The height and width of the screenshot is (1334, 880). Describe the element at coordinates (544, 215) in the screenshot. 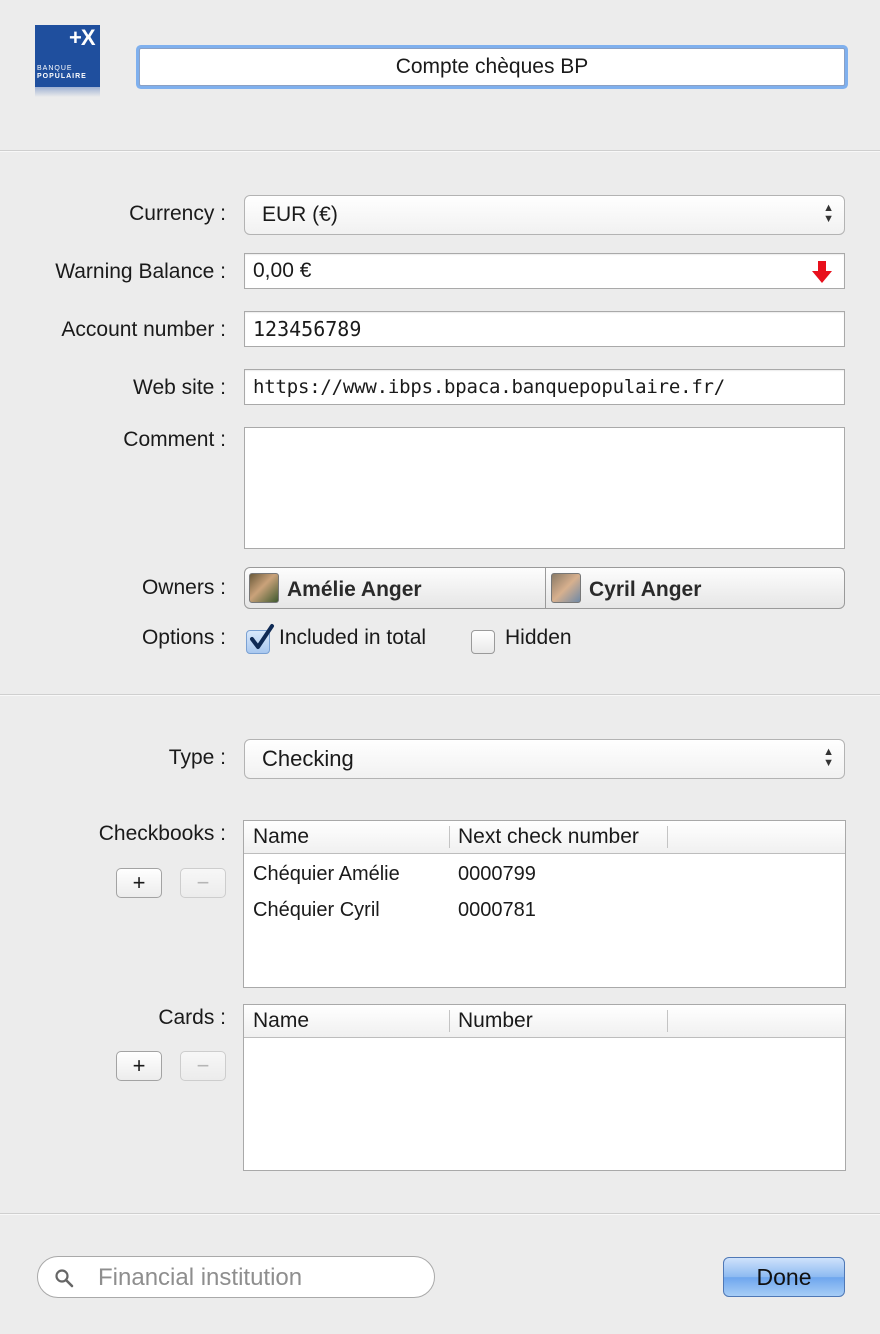

I see `currency-popup: EUR (€) ▲ ▼` at that location.